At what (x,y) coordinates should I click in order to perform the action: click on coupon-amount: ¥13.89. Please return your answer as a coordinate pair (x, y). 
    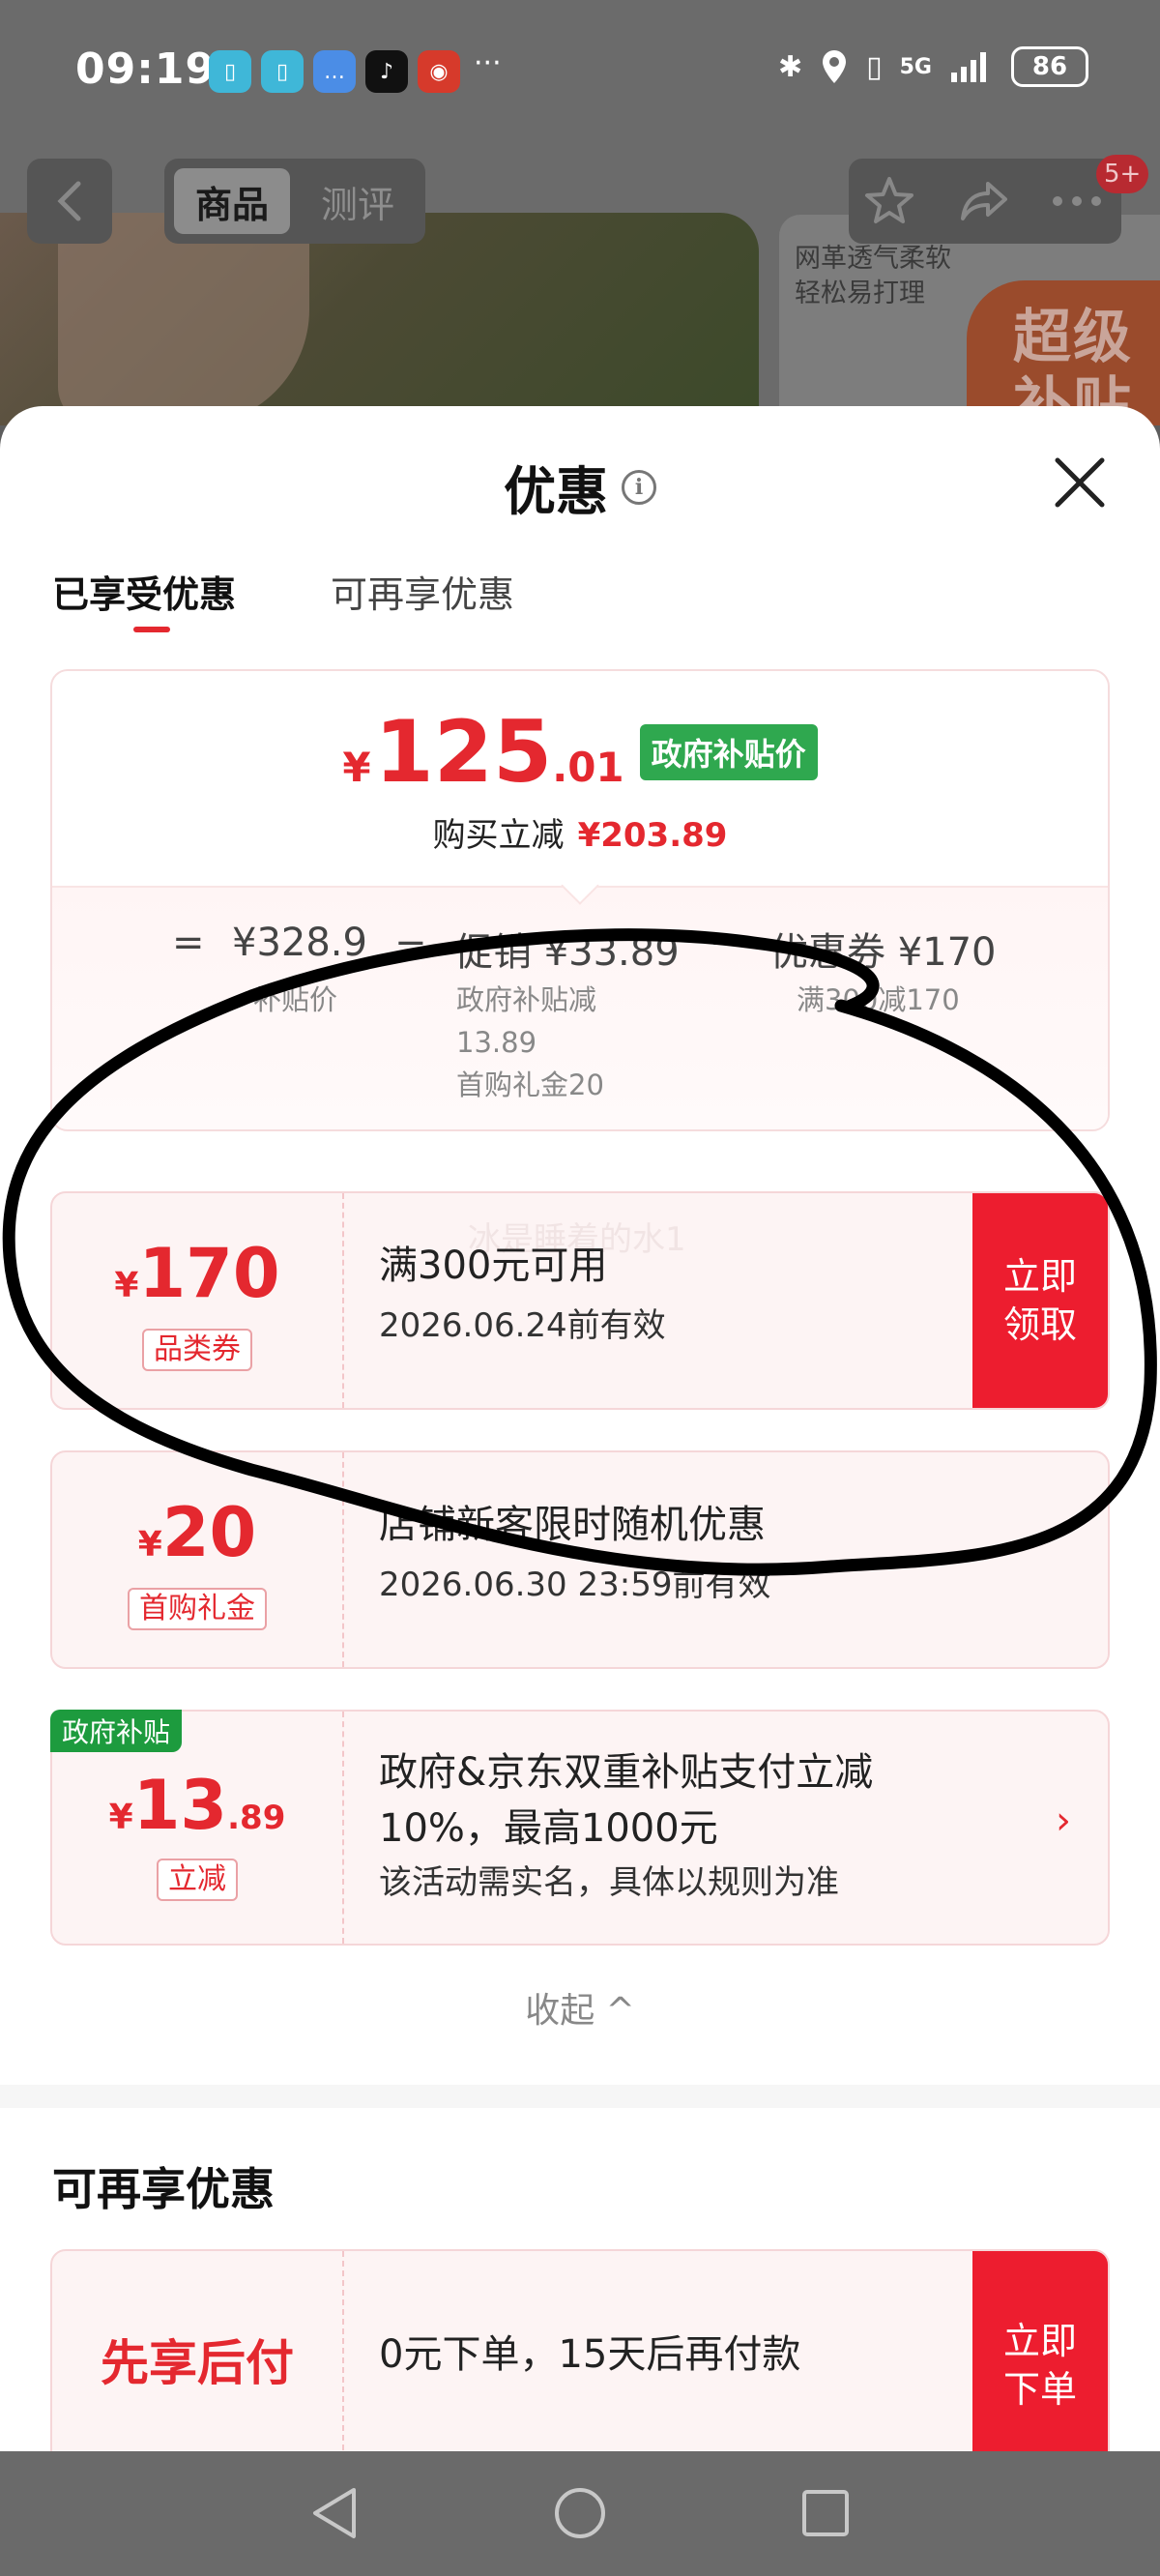
    Looking at the image, I should click on (197, 1805).